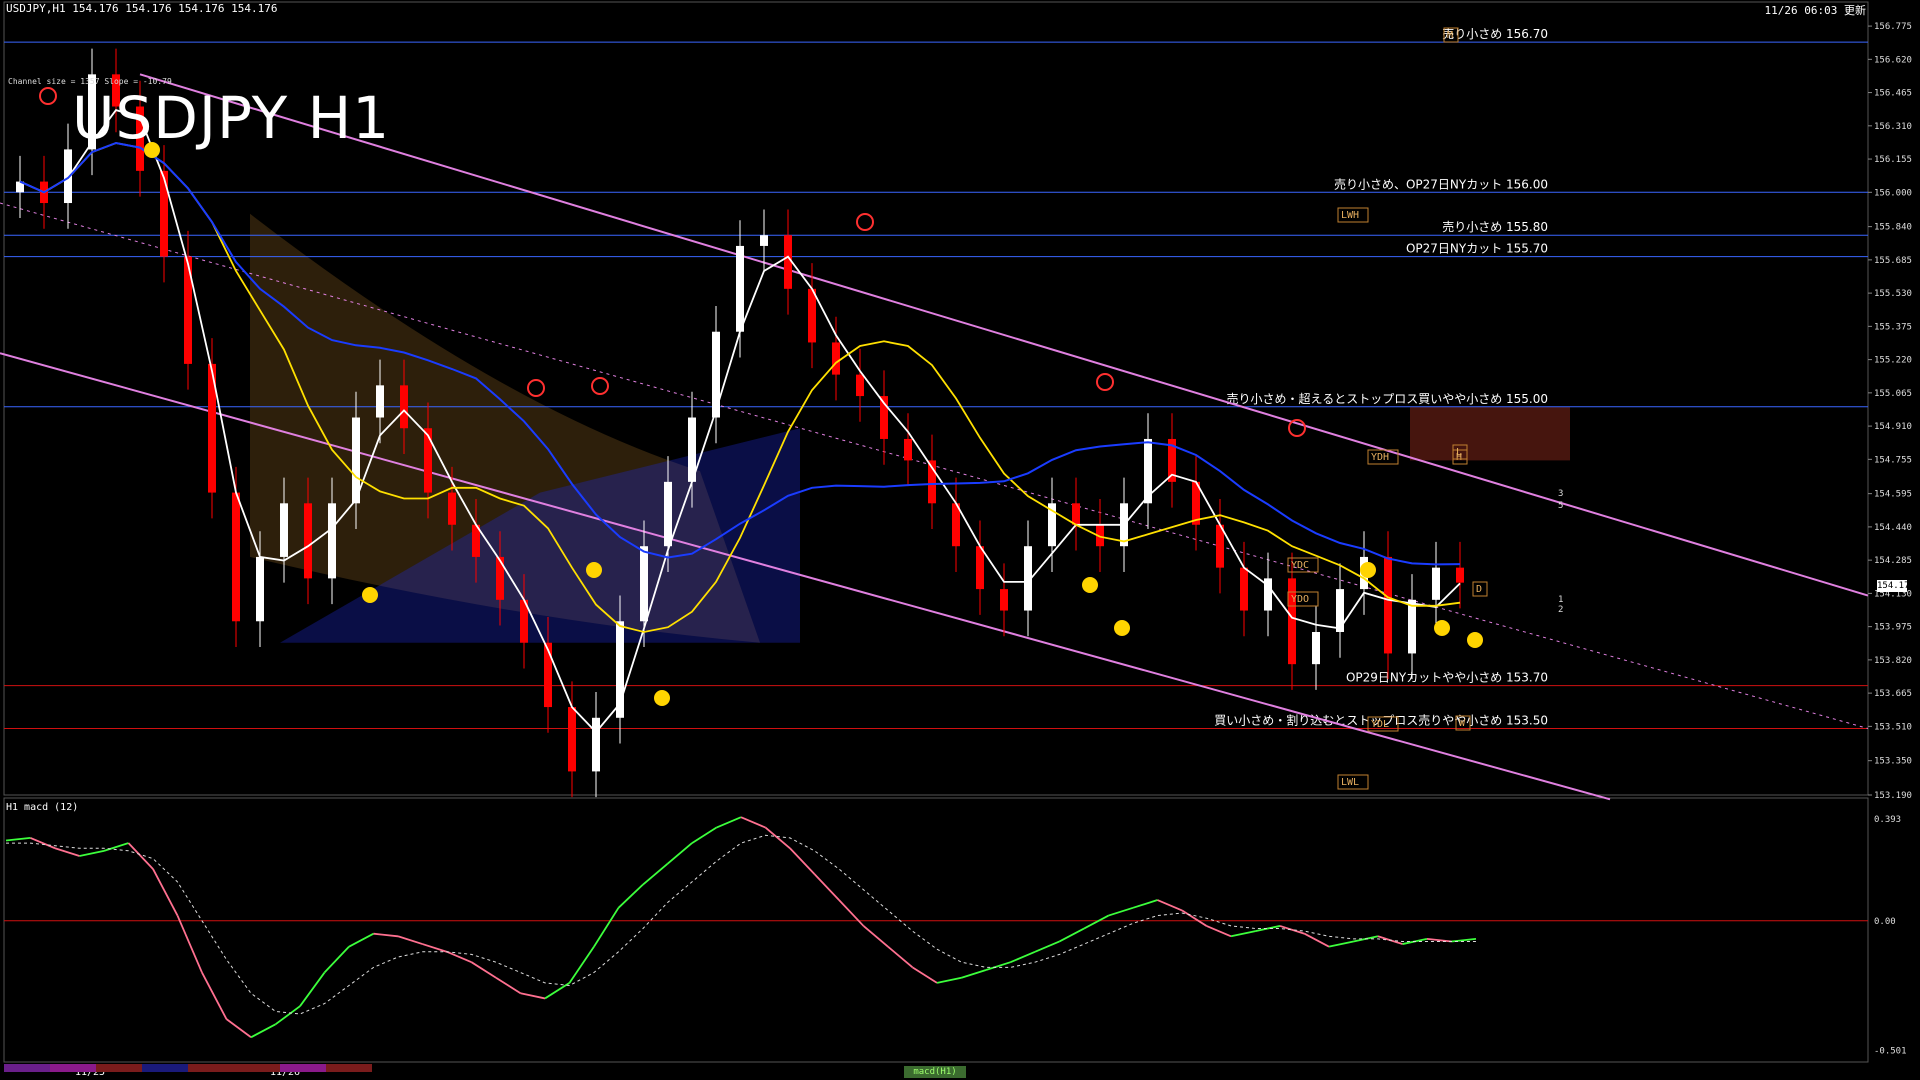  Describe the element at coordinates (1893, 394) in the screenshot. I see `price-tick-label: 155.065` at that location.